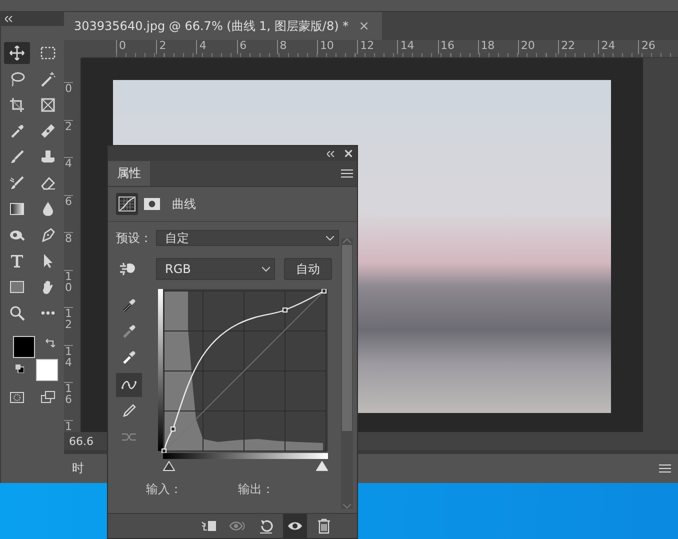 This screenshot has width=678, height=539. Describe the element at coordinates (322, 466) in the screenshot. I see `input-highlight-slider` at that location.